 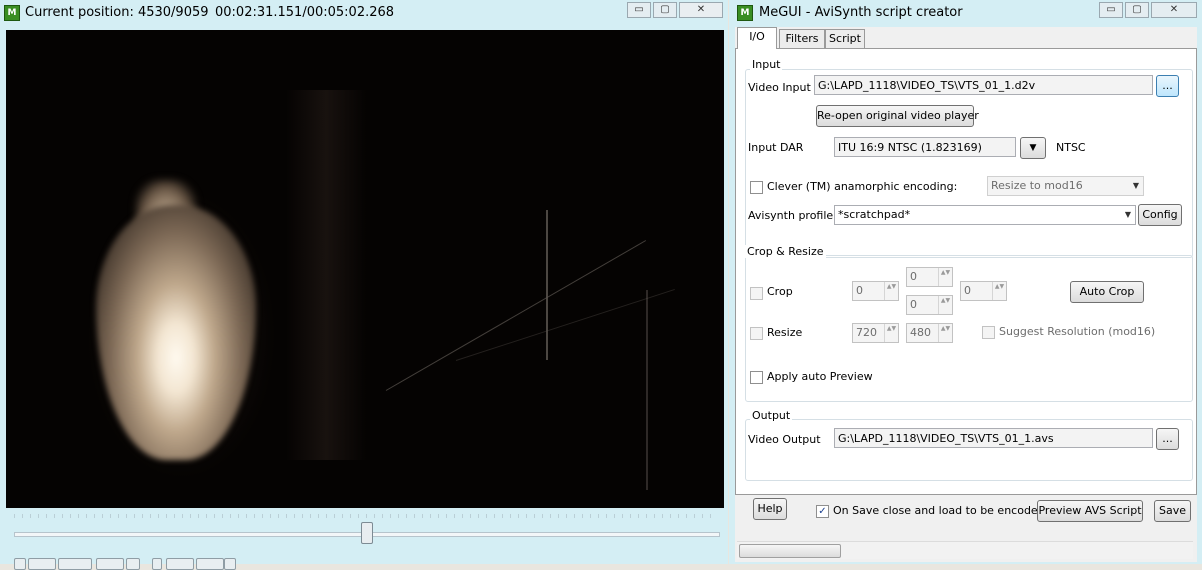 I want to click on video-standard-label: NTSC, so click(x=1071, y=147).